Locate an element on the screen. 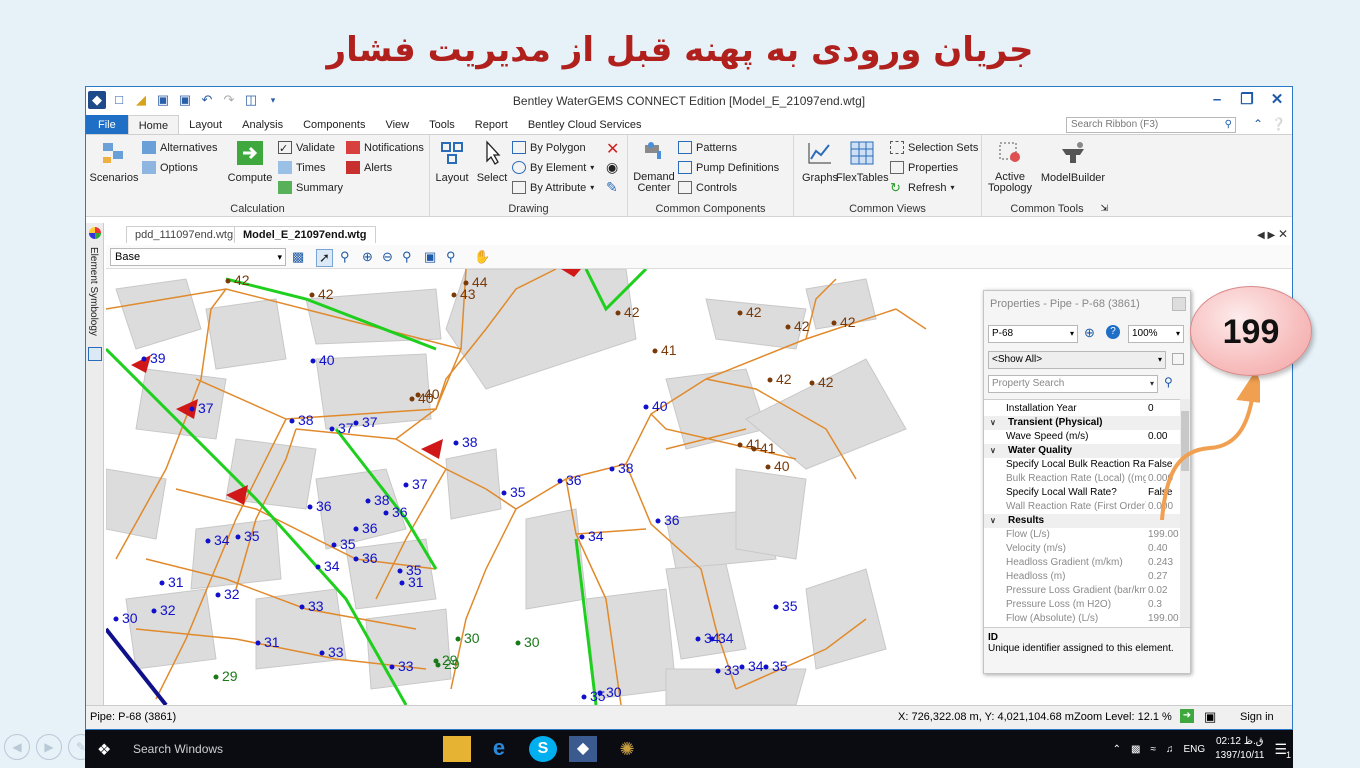 The height and width of the screenshot is (768, 1360). doc-tab-pdd: pdd_111097end.wtg is located at coordinates (184, 234).